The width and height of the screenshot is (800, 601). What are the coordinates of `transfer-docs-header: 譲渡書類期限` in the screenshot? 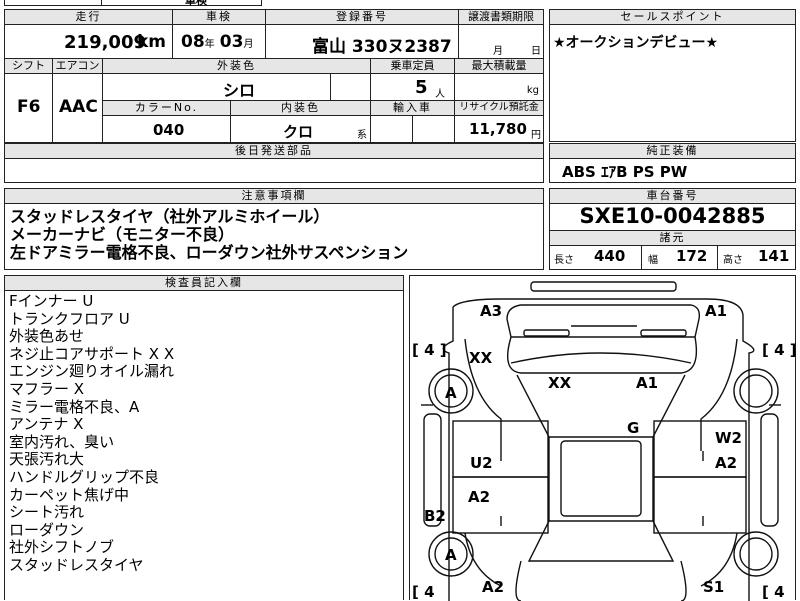 It's located at (501, 17).